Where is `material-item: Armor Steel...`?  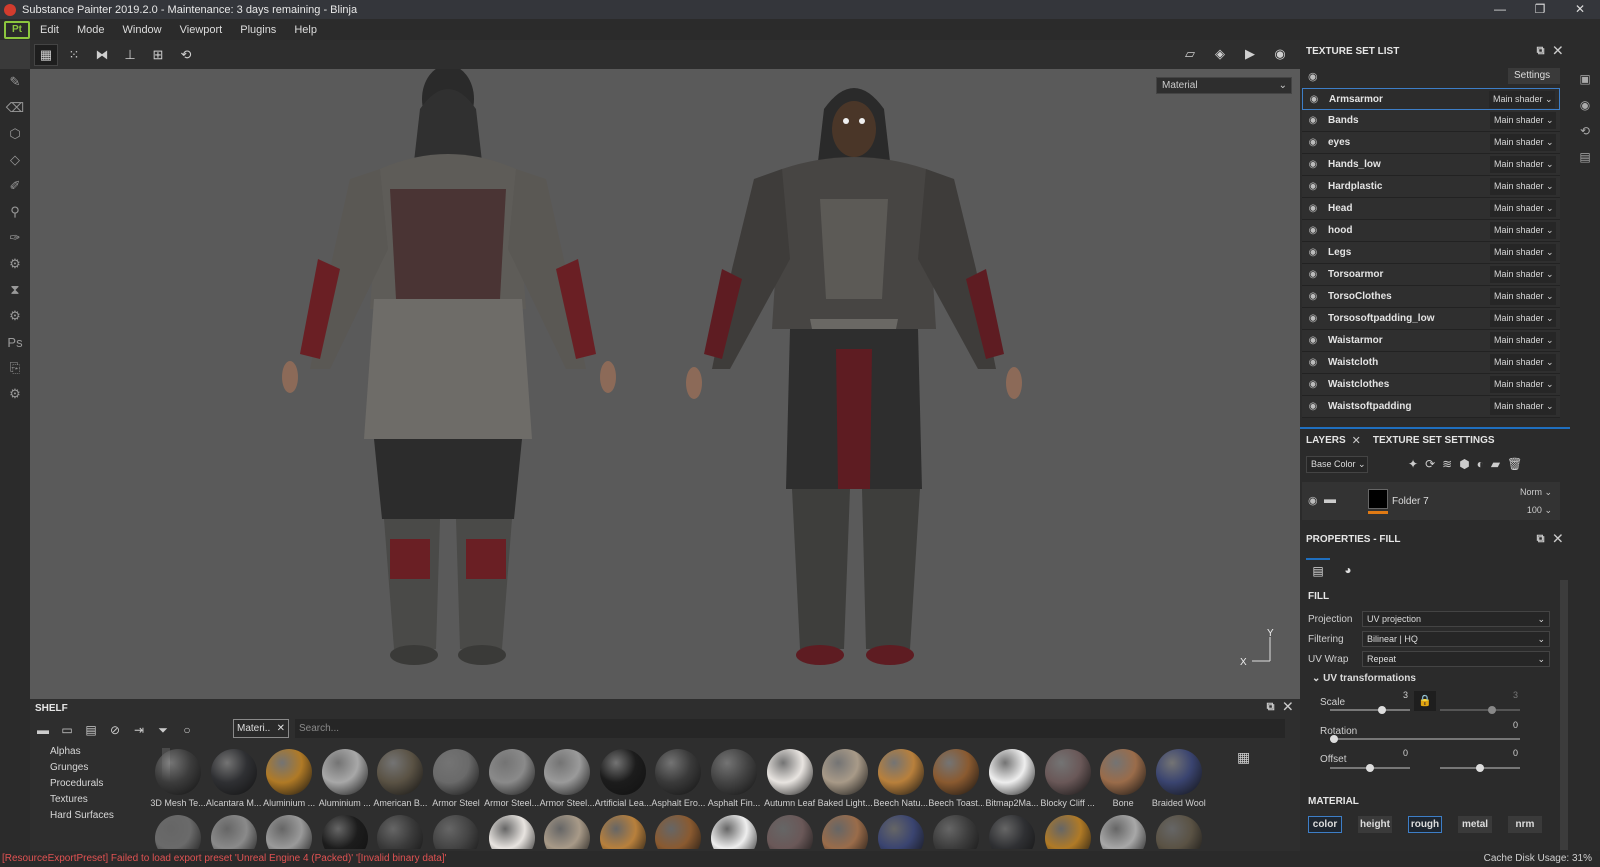 material-item: Armor Steel... is located at coordinates (512, 778).